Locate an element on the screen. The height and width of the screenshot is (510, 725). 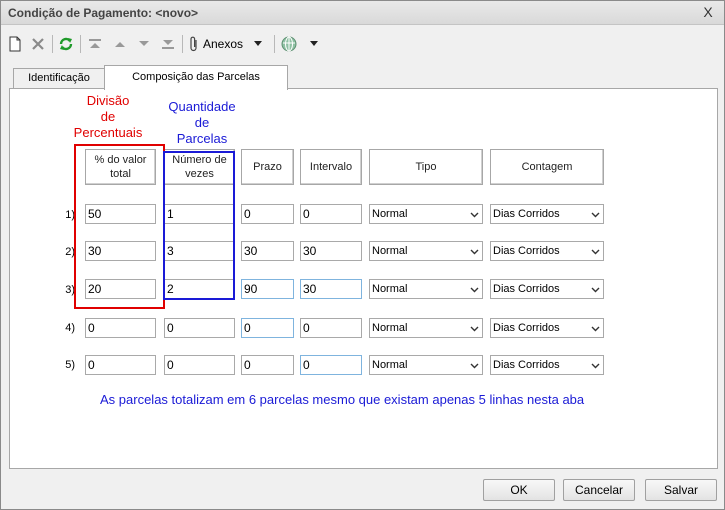
globe-menu-button is located at coordinates (300, 44).